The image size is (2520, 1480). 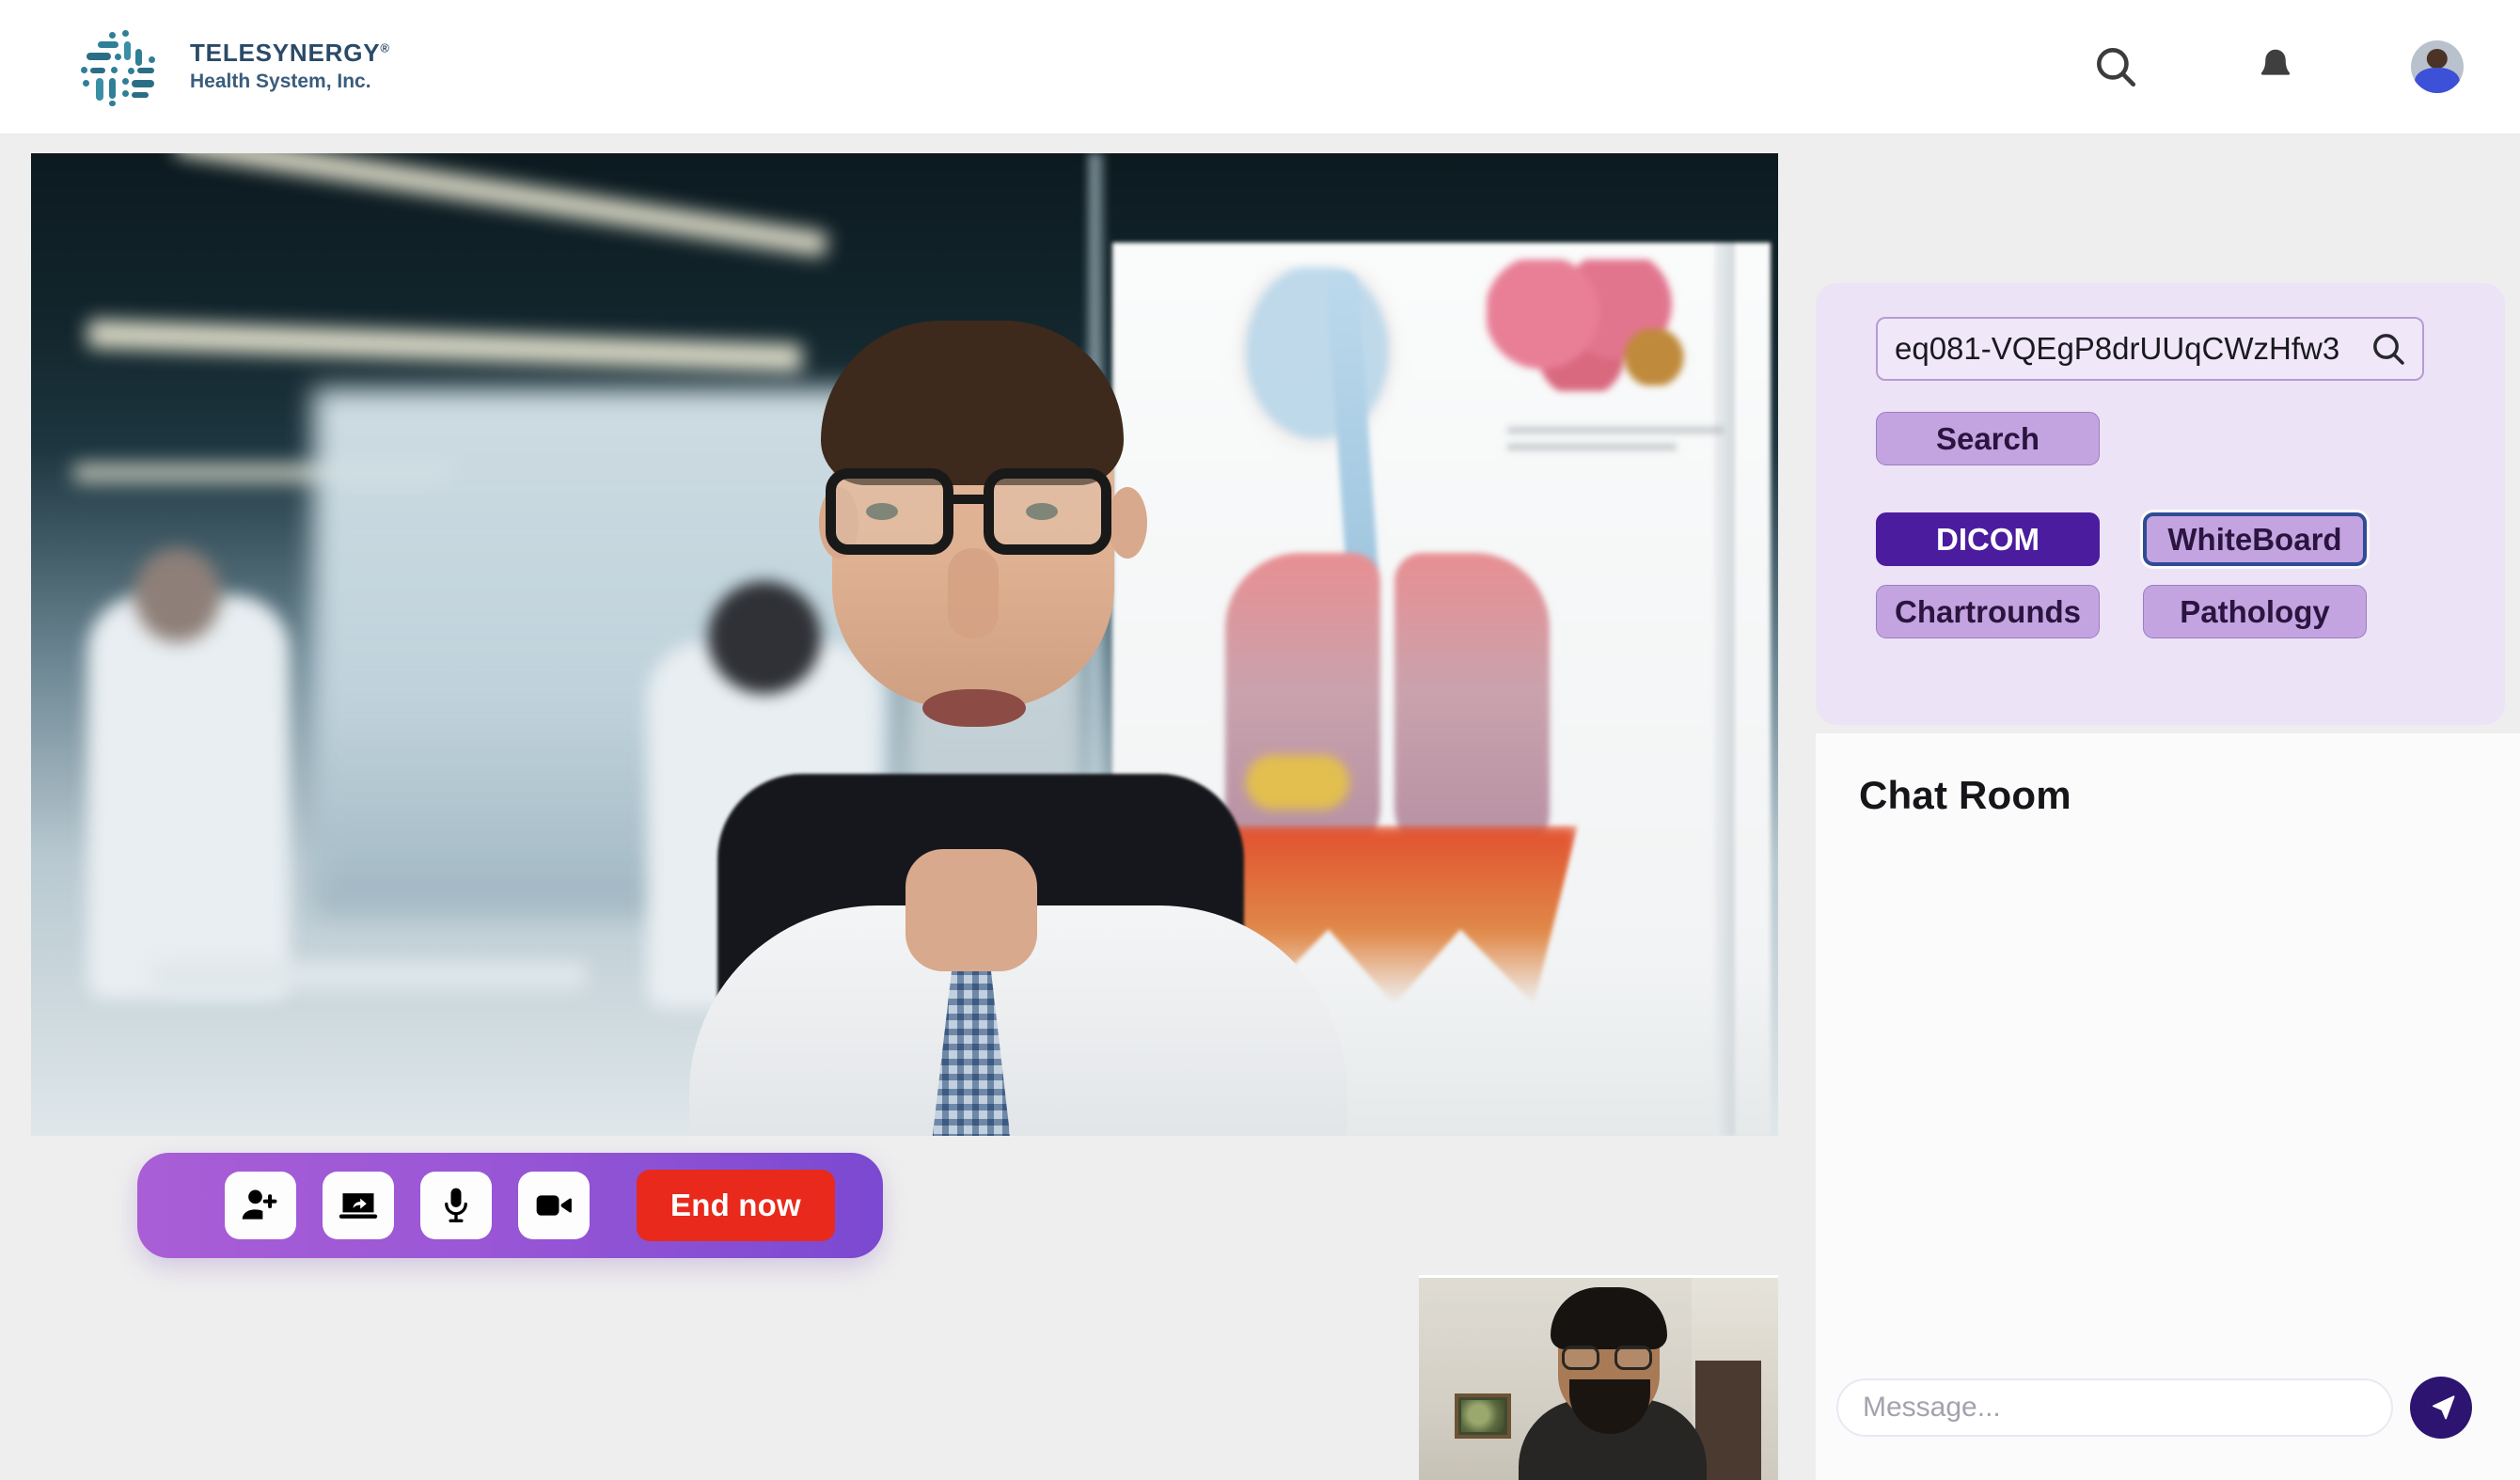 I want to click on eyeglasses, so click(x=976, y=513).